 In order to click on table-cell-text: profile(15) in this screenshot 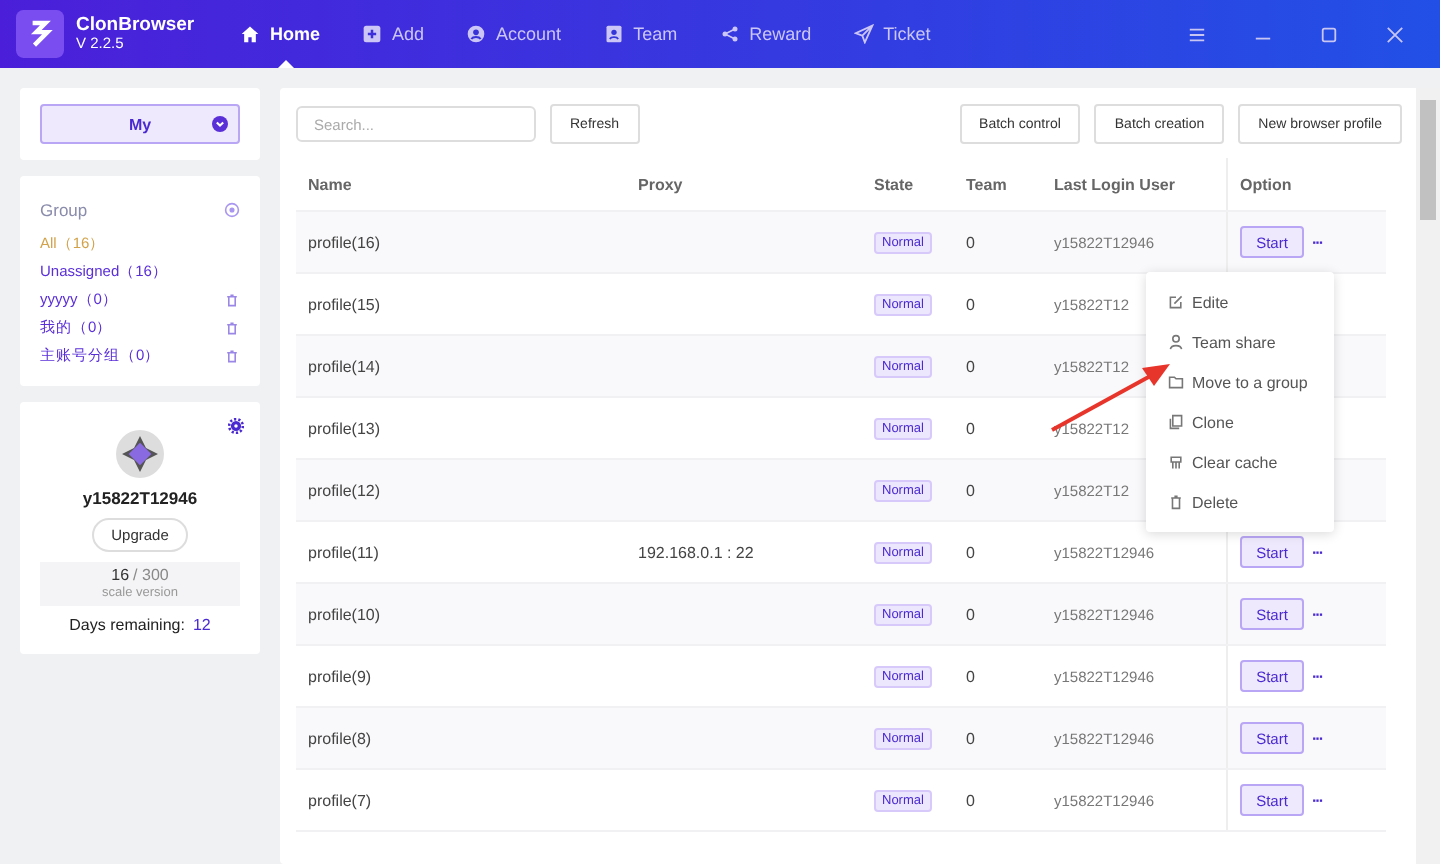, I will do `click(344, 305)`.